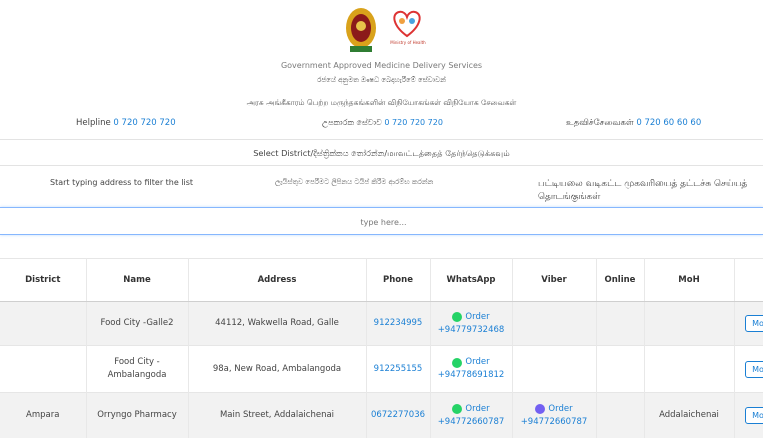 This screenshot has height=438, width=763. Describe the element at coordinates (277, 369) in the screenshot. I see `cell-address: 98a, New Road, Ambalangoda` at that location.